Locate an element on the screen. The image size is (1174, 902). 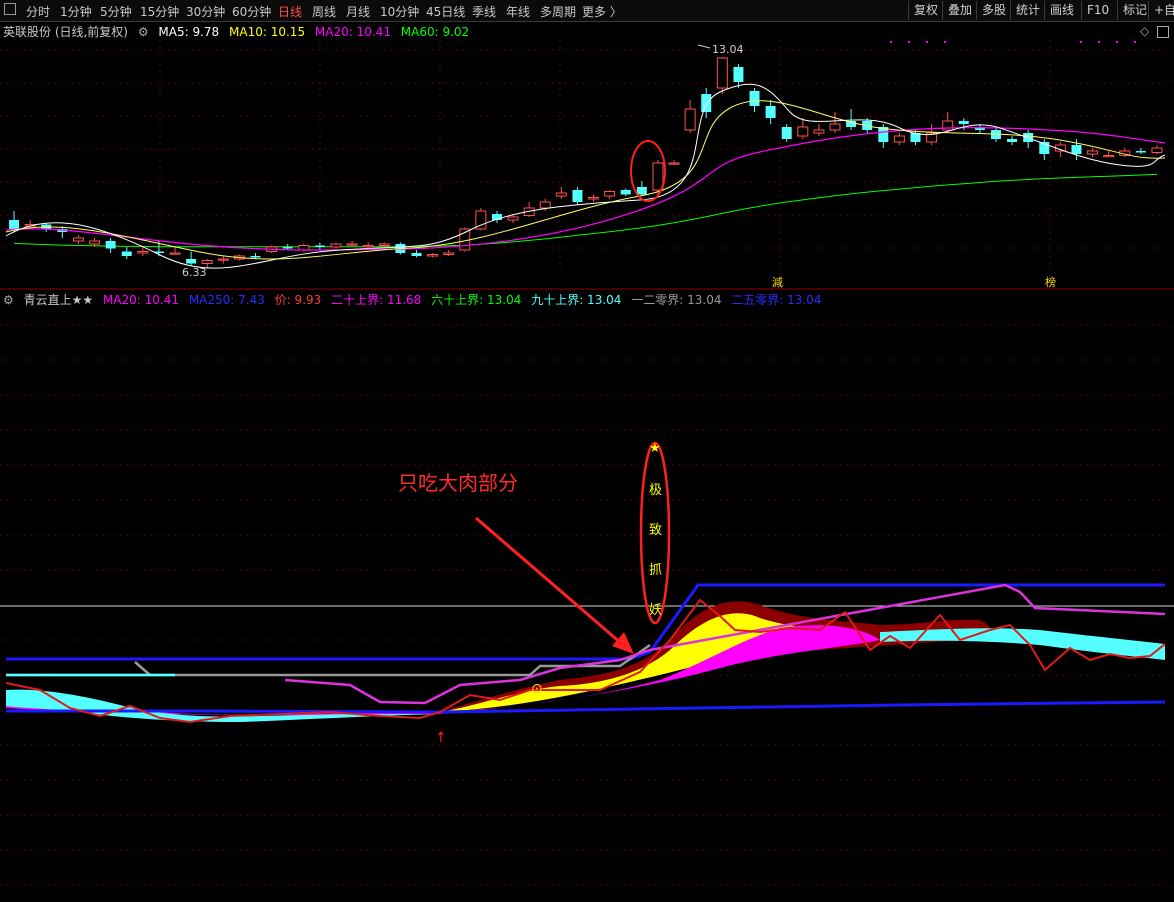
stock-name: 英联股份 (日线,前复权) is located at coordinates (65, 32).